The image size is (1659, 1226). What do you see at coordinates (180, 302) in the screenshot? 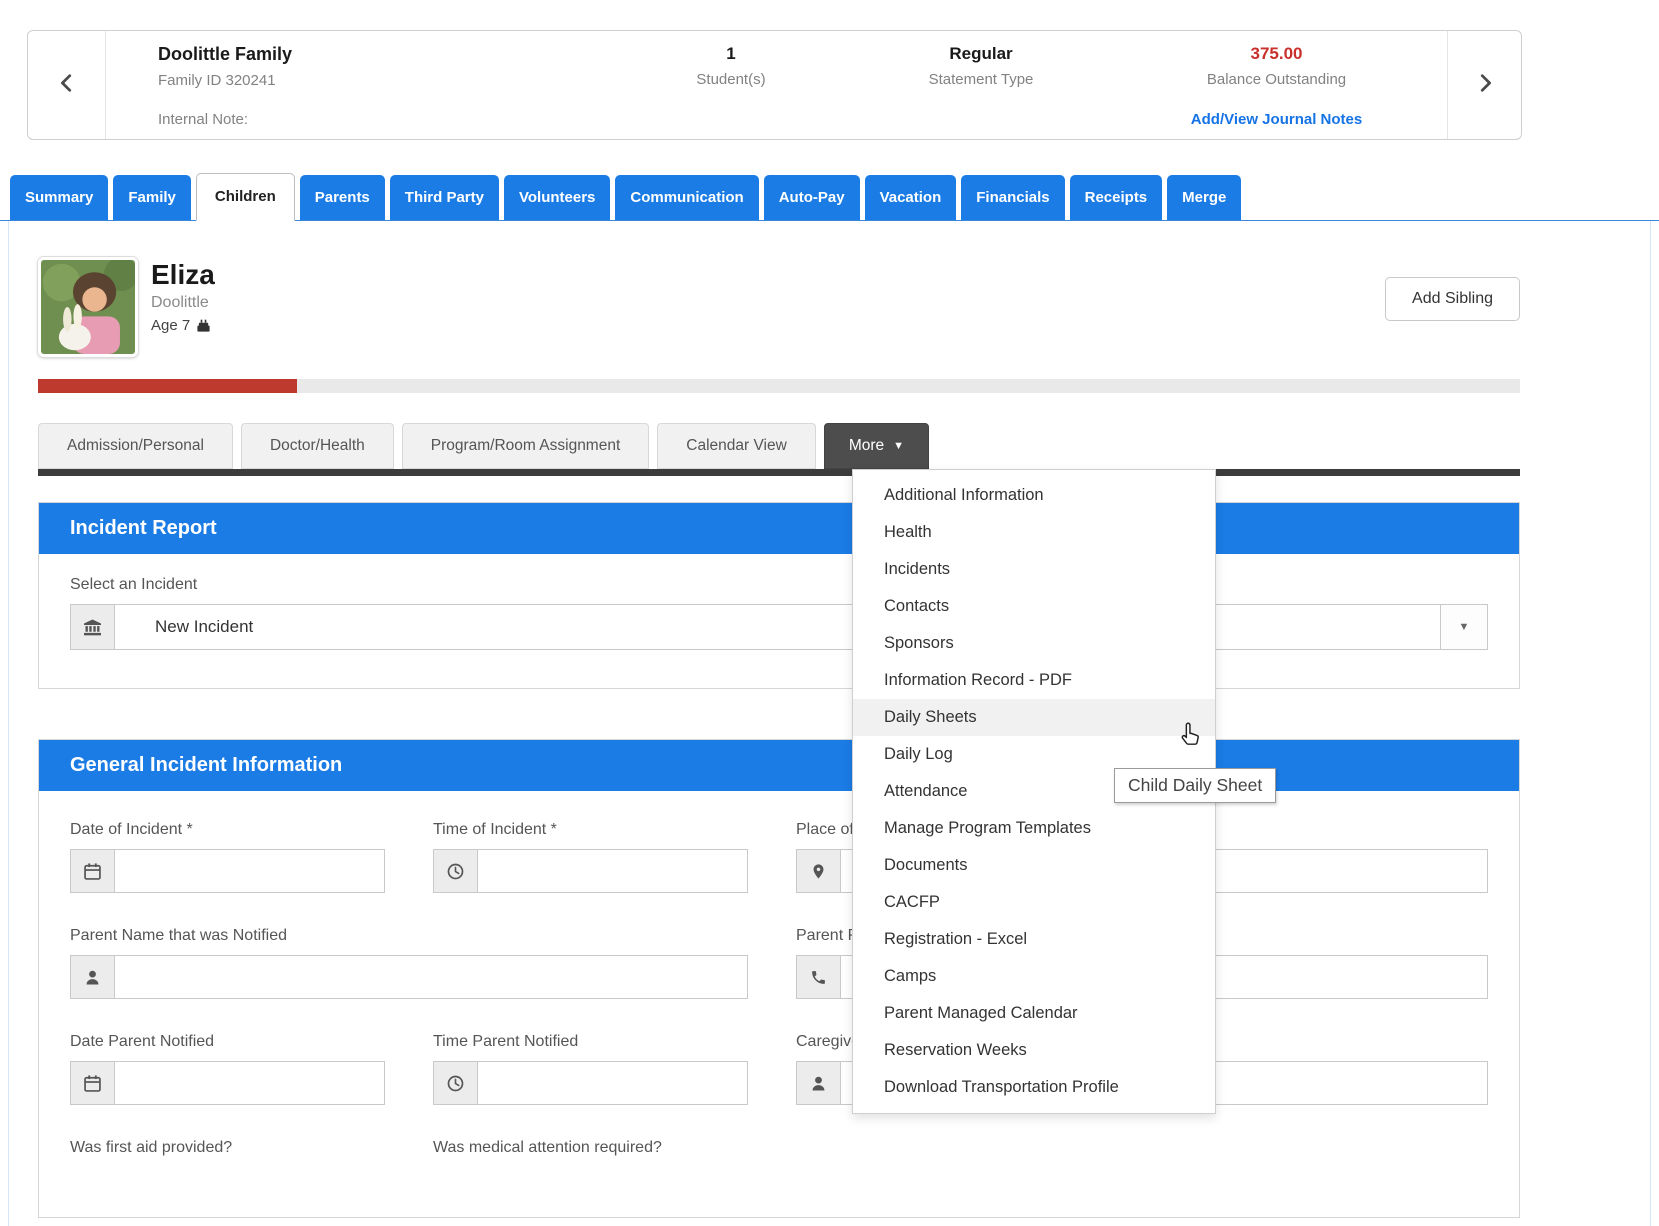
I see `child-last-name: Doolittle` at bounding box center [180, 302].